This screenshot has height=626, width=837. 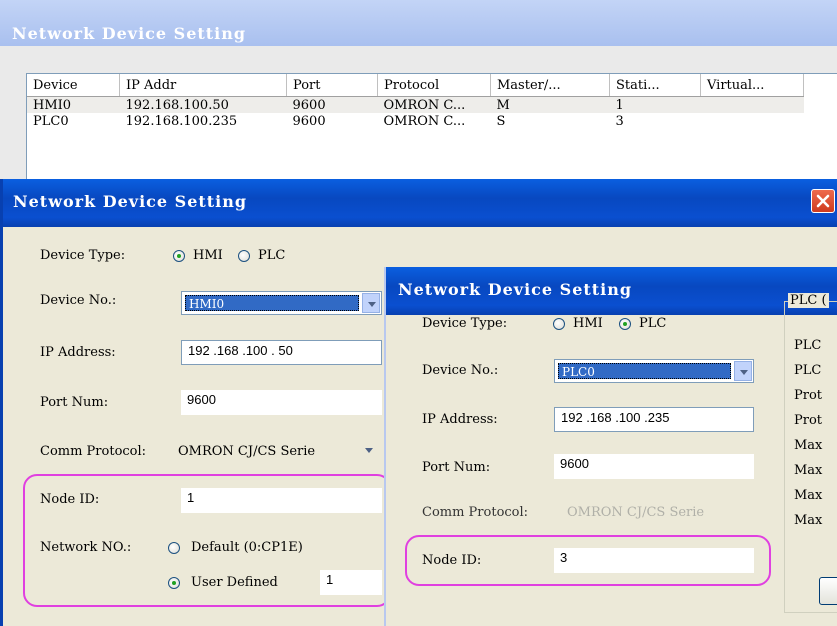 I want to click on device-no-select: HMI0, so click(x=281, y=303).